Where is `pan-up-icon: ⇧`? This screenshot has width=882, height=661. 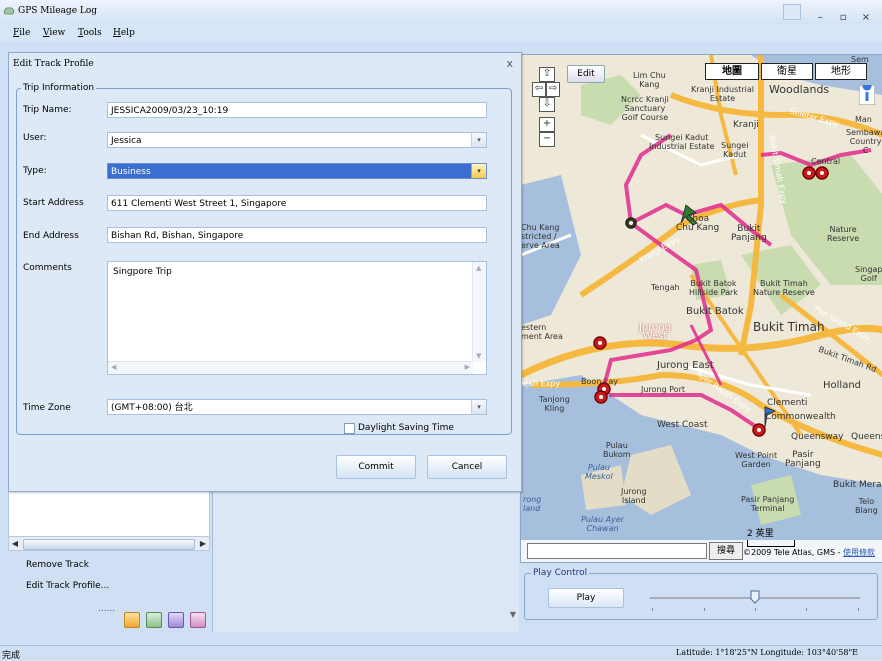 pan-up-icon: ⇧ is located at coordinates (547, 74).